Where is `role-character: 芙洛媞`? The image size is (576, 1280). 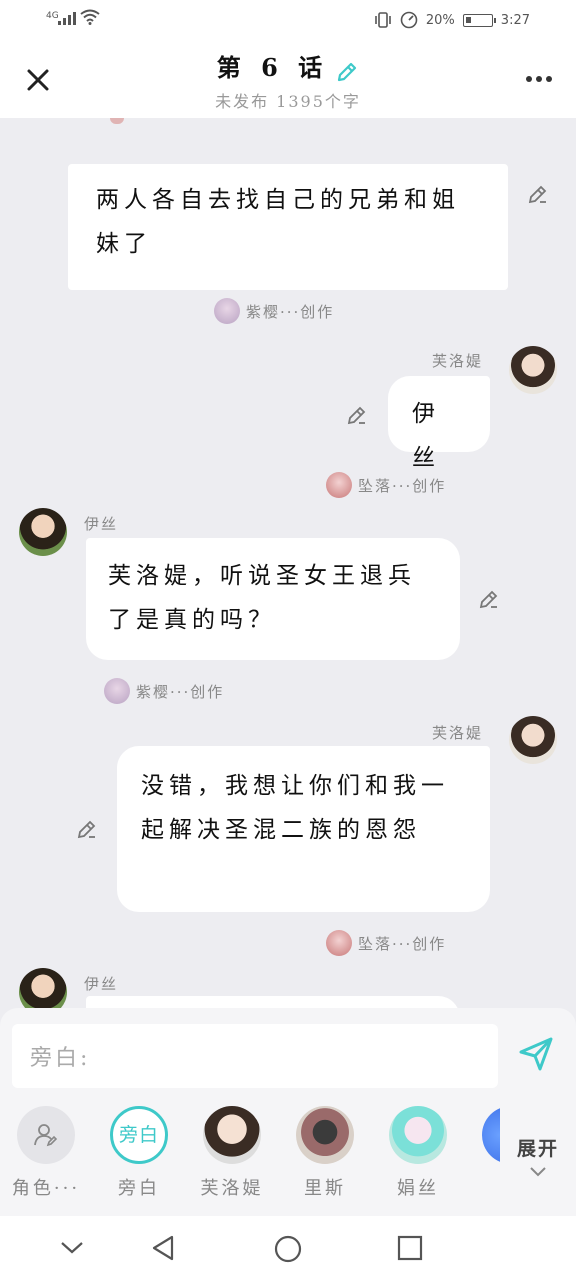 role-character: 芙洛媞 is located at coordinates (232, 1153).